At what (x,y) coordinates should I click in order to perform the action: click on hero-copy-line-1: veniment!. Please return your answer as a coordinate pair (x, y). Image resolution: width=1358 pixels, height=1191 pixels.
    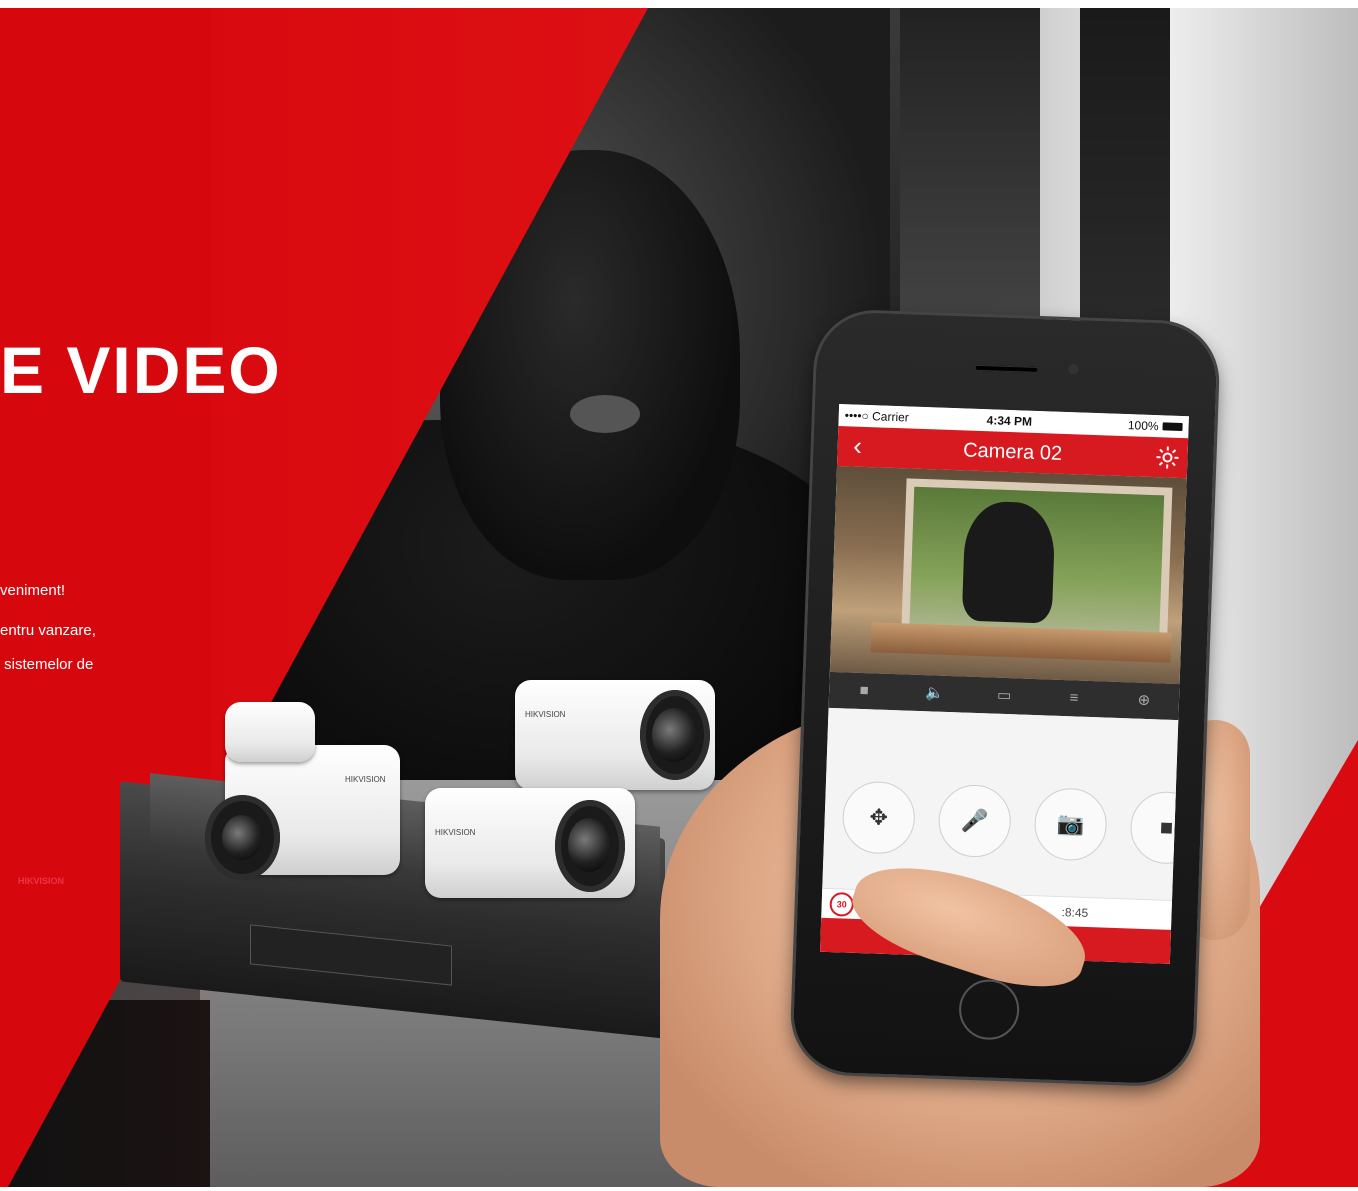
    Looking at the image, I should click on (33, 590).